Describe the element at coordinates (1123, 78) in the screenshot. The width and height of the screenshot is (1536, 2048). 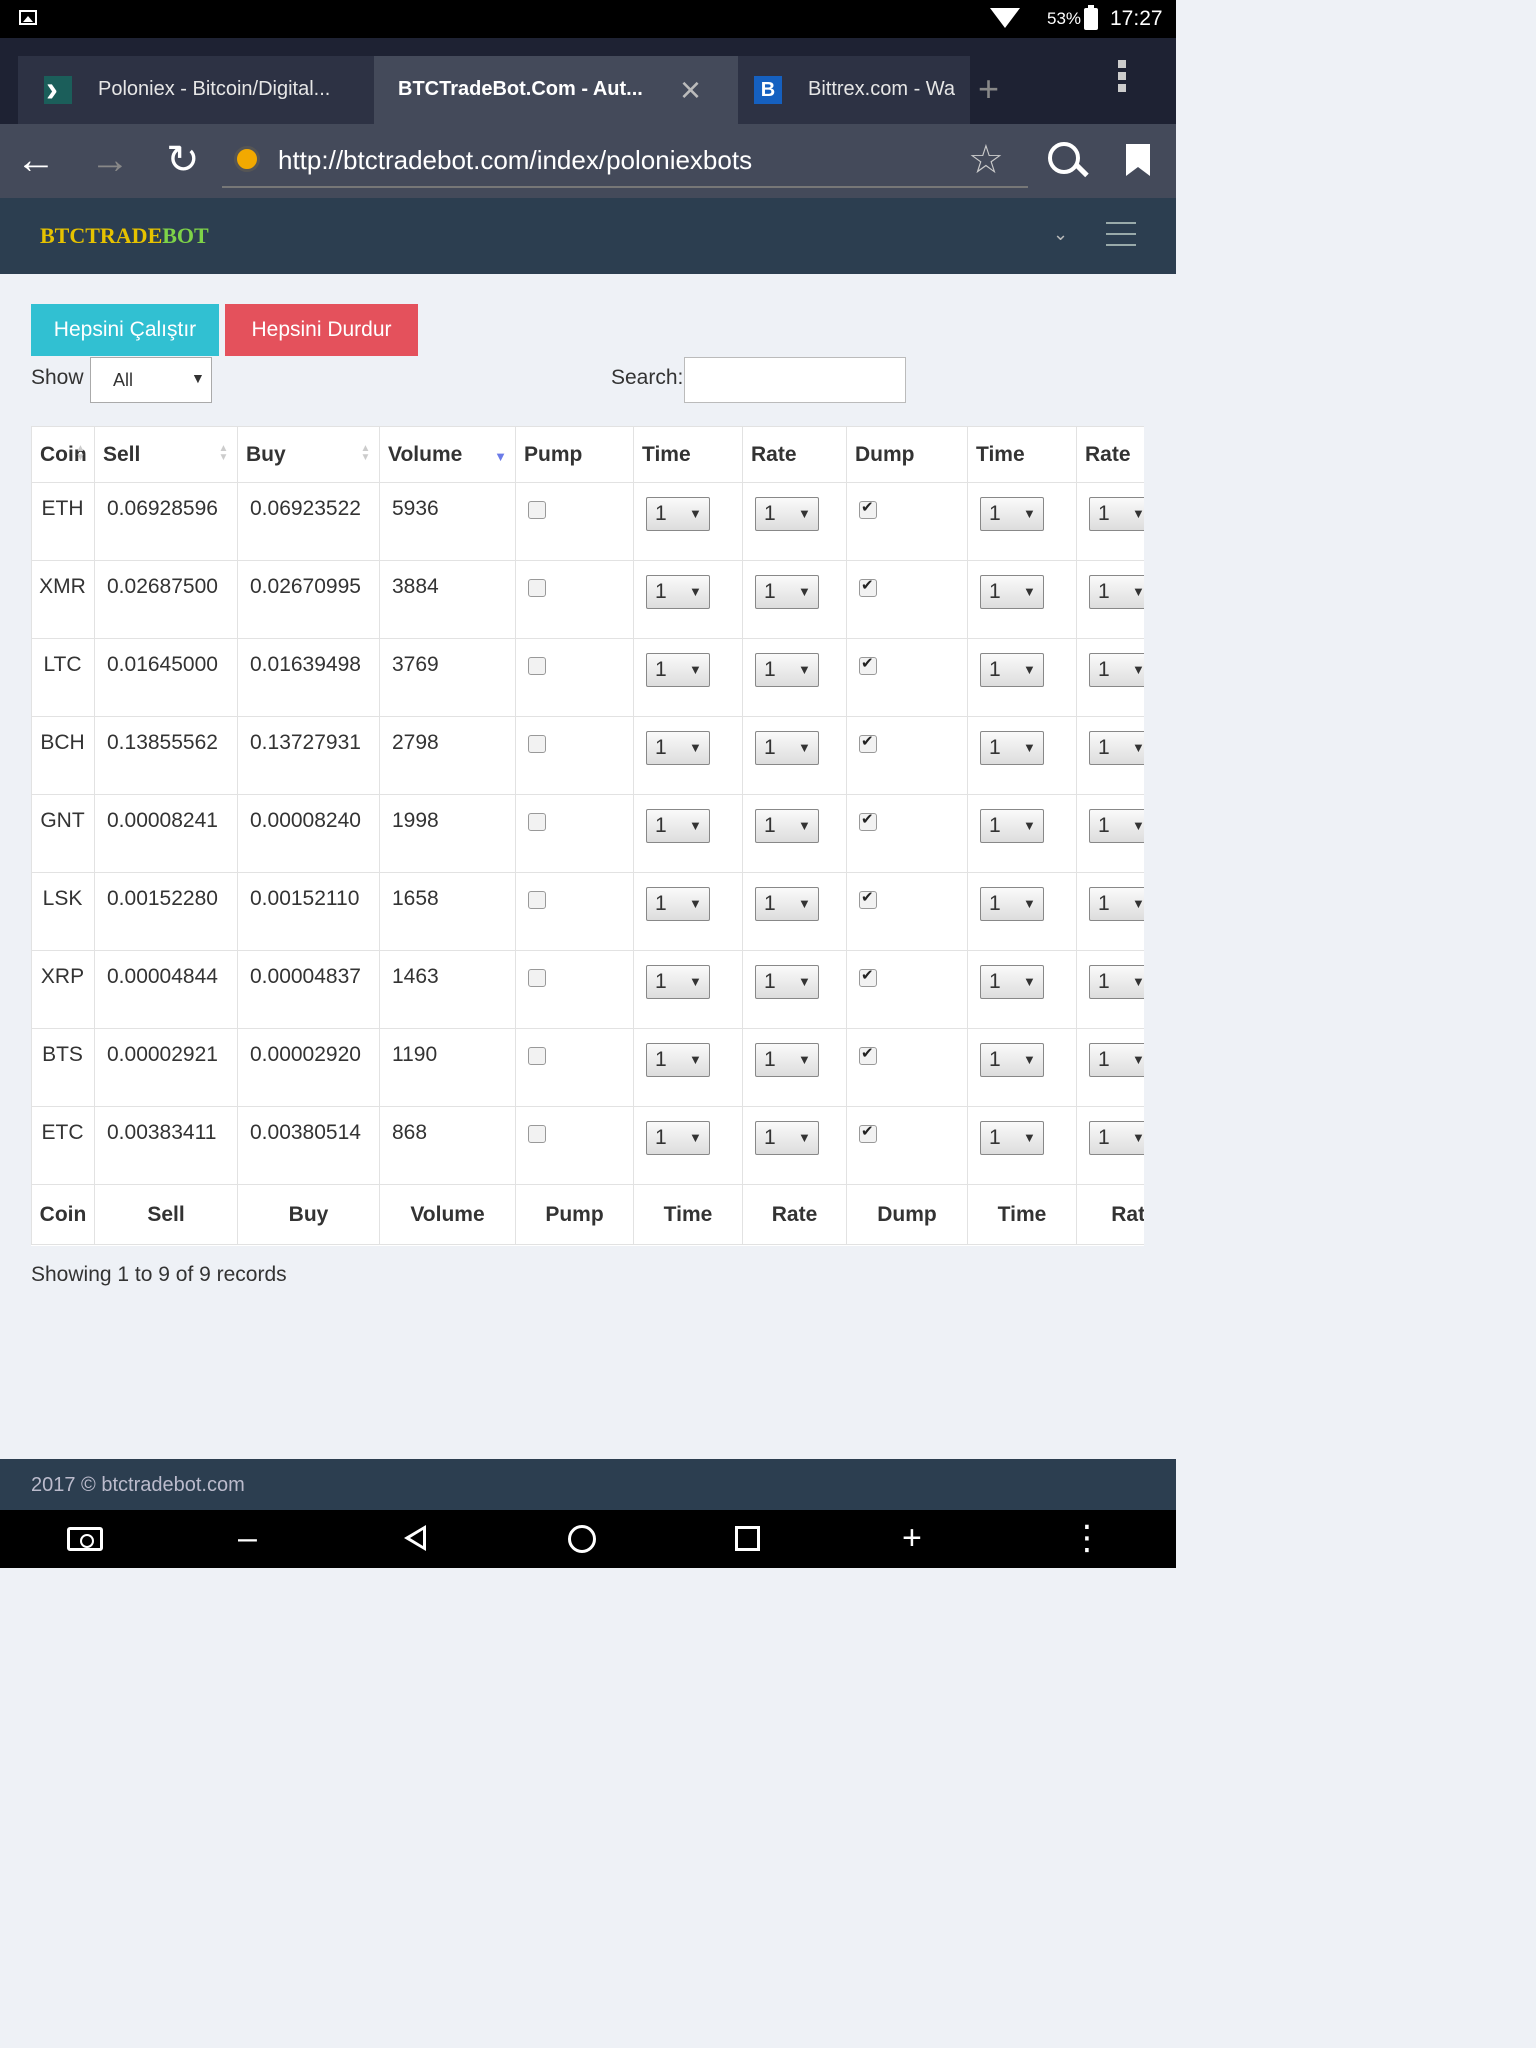
I see `overflow-menu-icon` at that location.